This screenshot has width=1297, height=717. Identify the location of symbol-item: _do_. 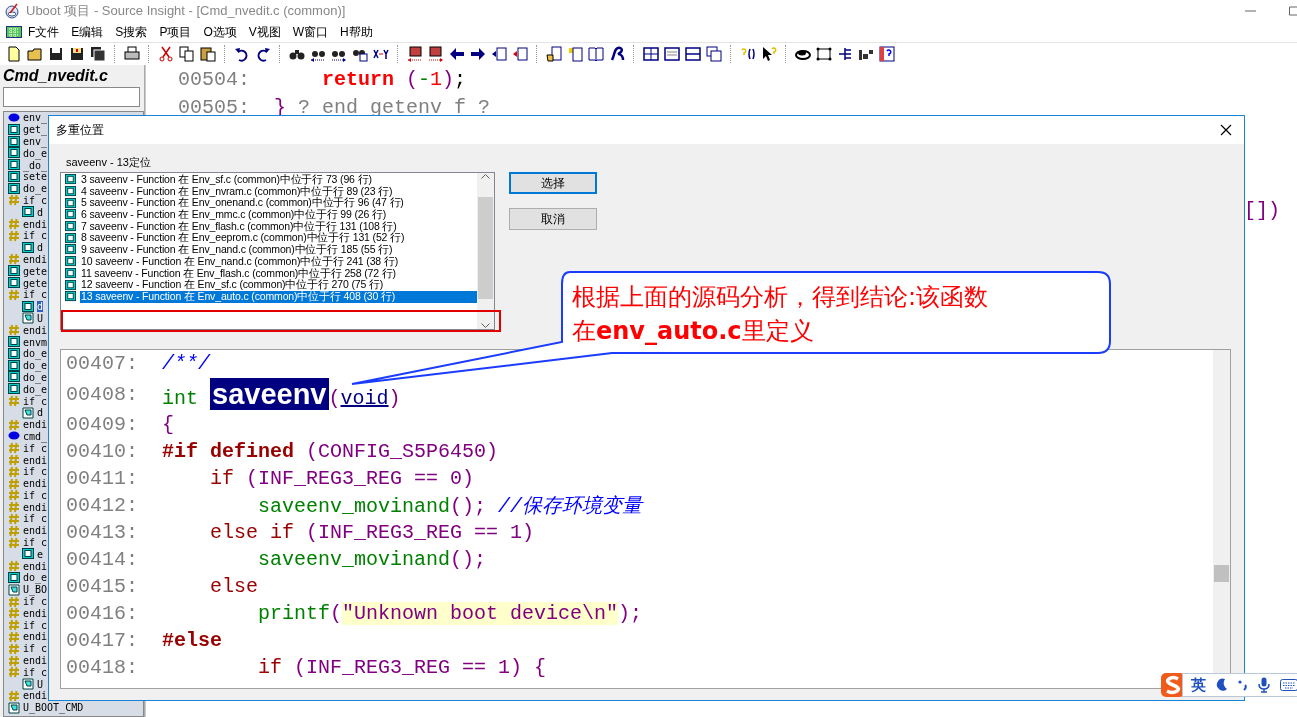
(35, 165).